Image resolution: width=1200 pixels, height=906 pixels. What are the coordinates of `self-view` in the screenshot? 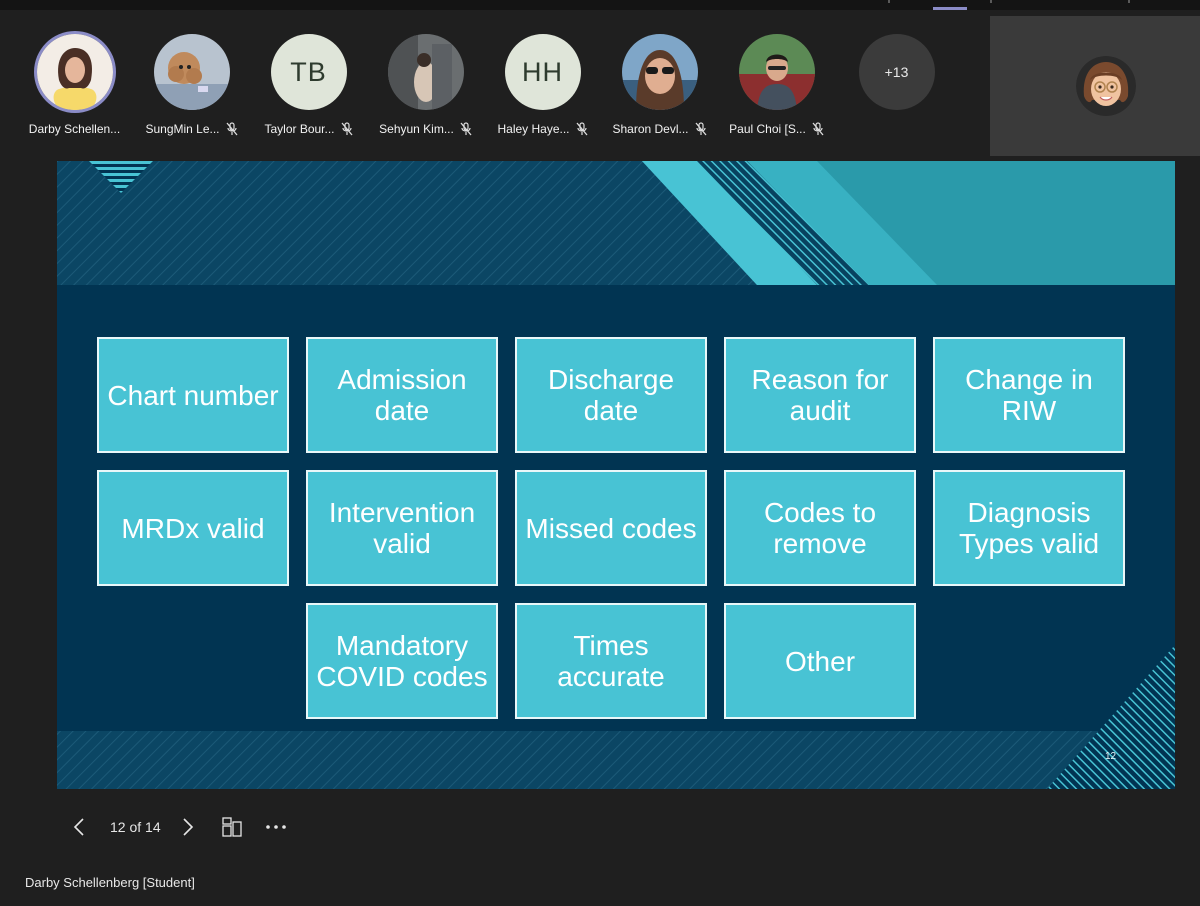 It's located at (1095, 86).